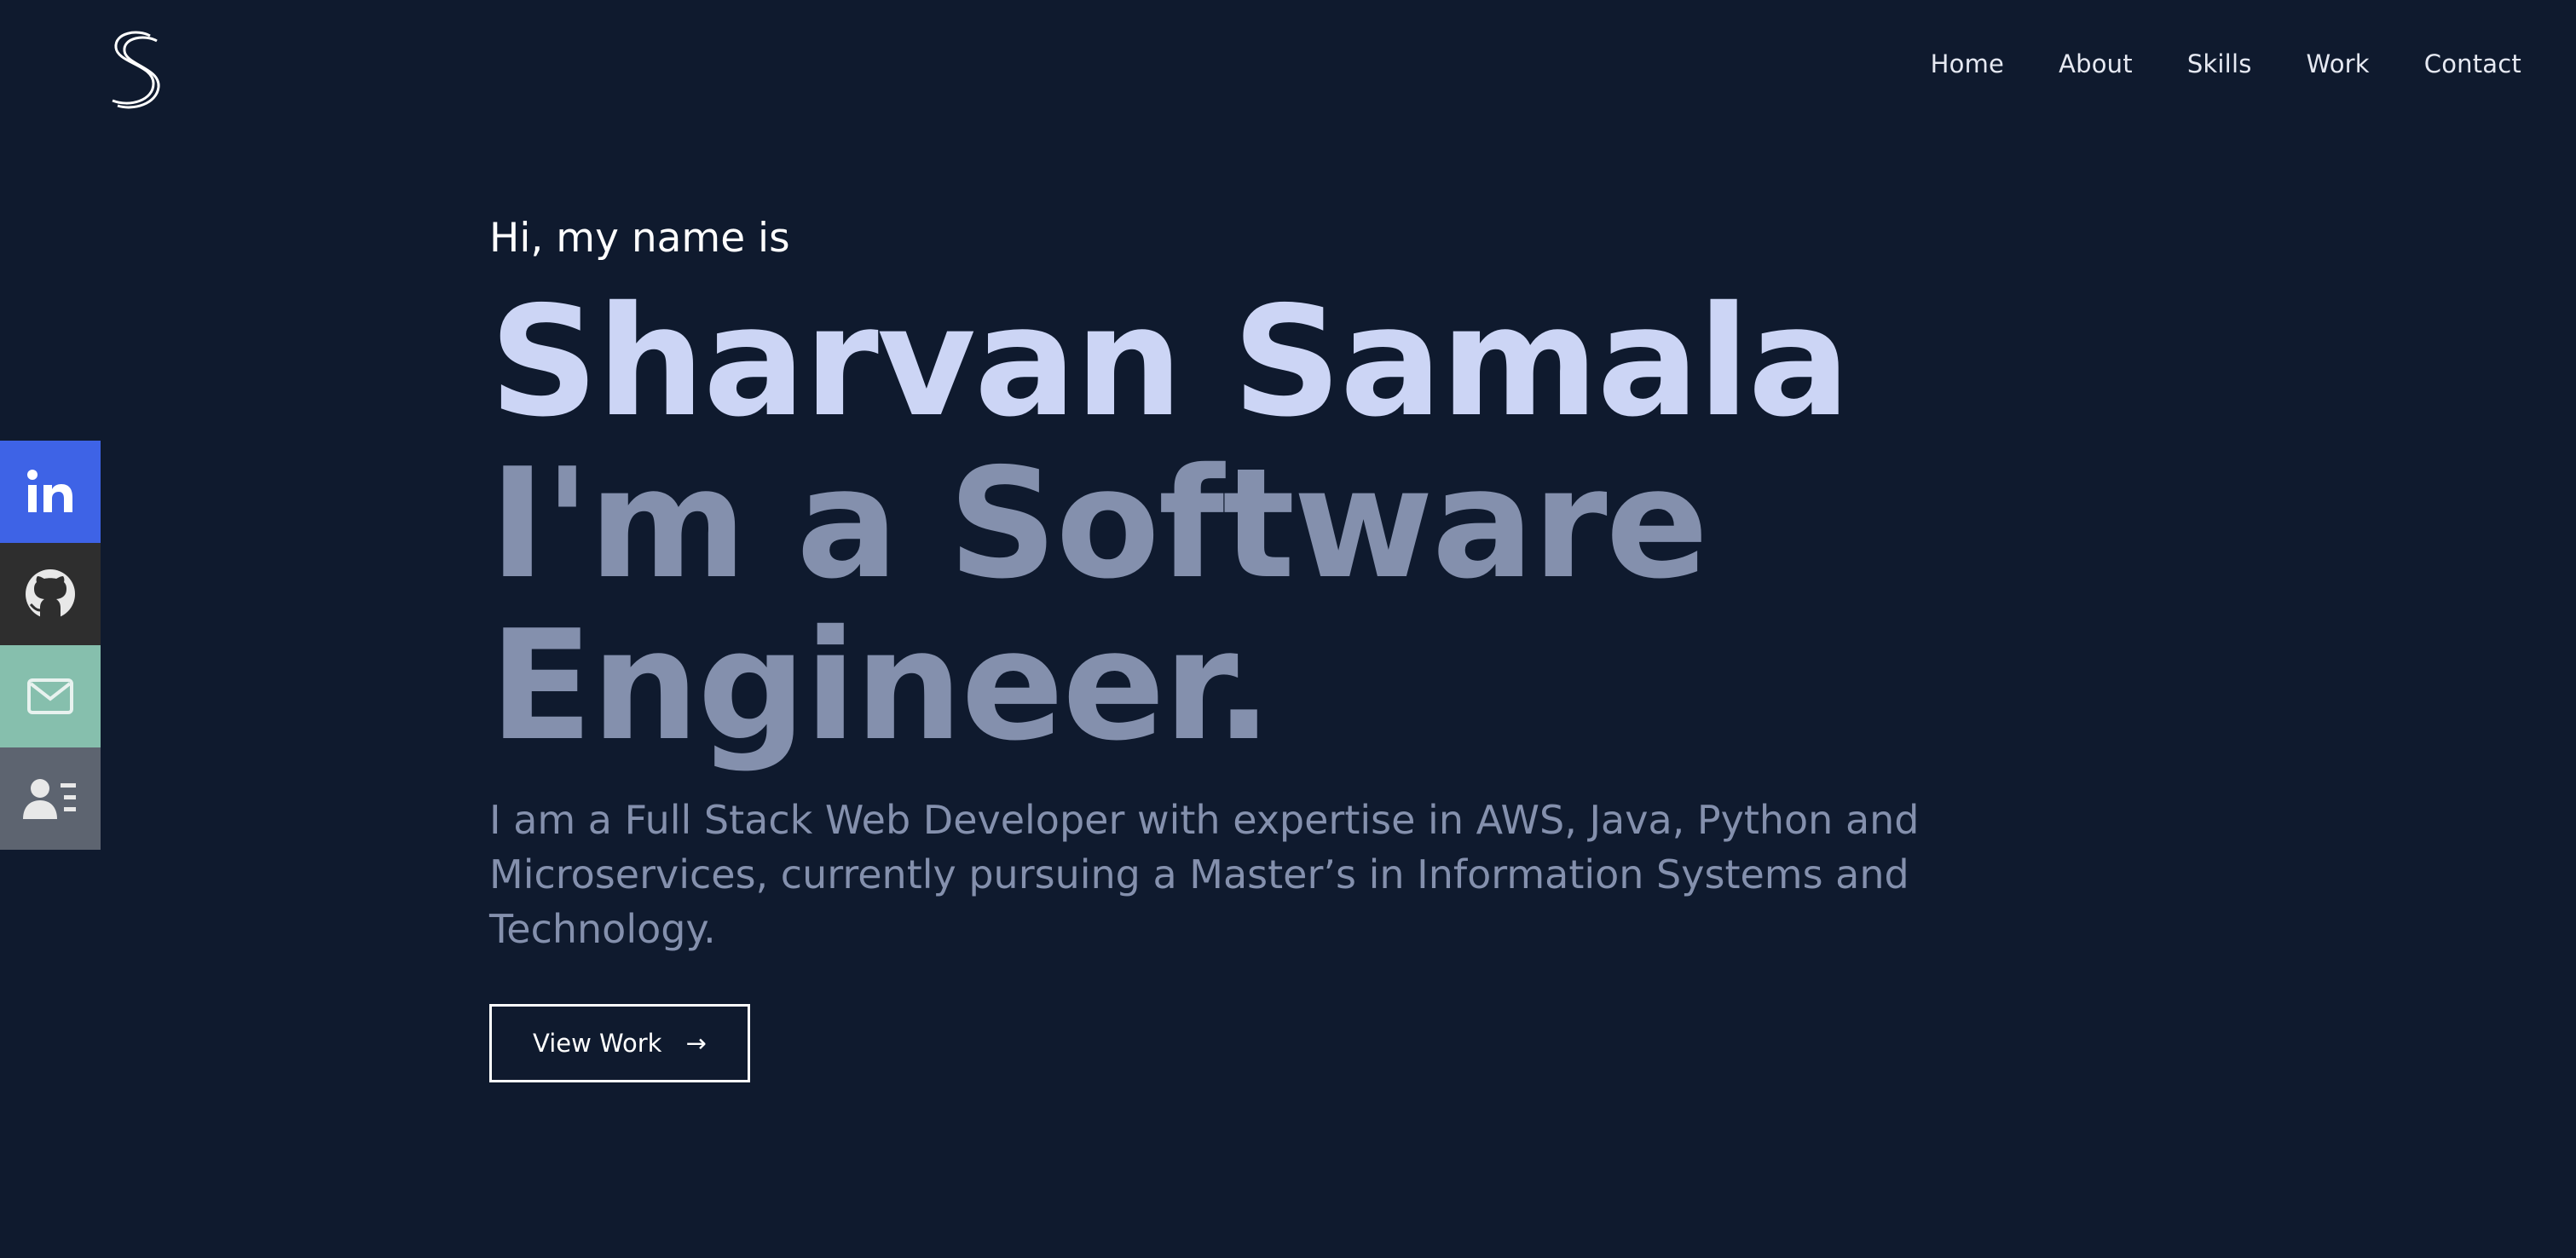 Image resolution: width=2576 pixels, height=1258 pixels. I want to click on resume-link, so click(50, 798).